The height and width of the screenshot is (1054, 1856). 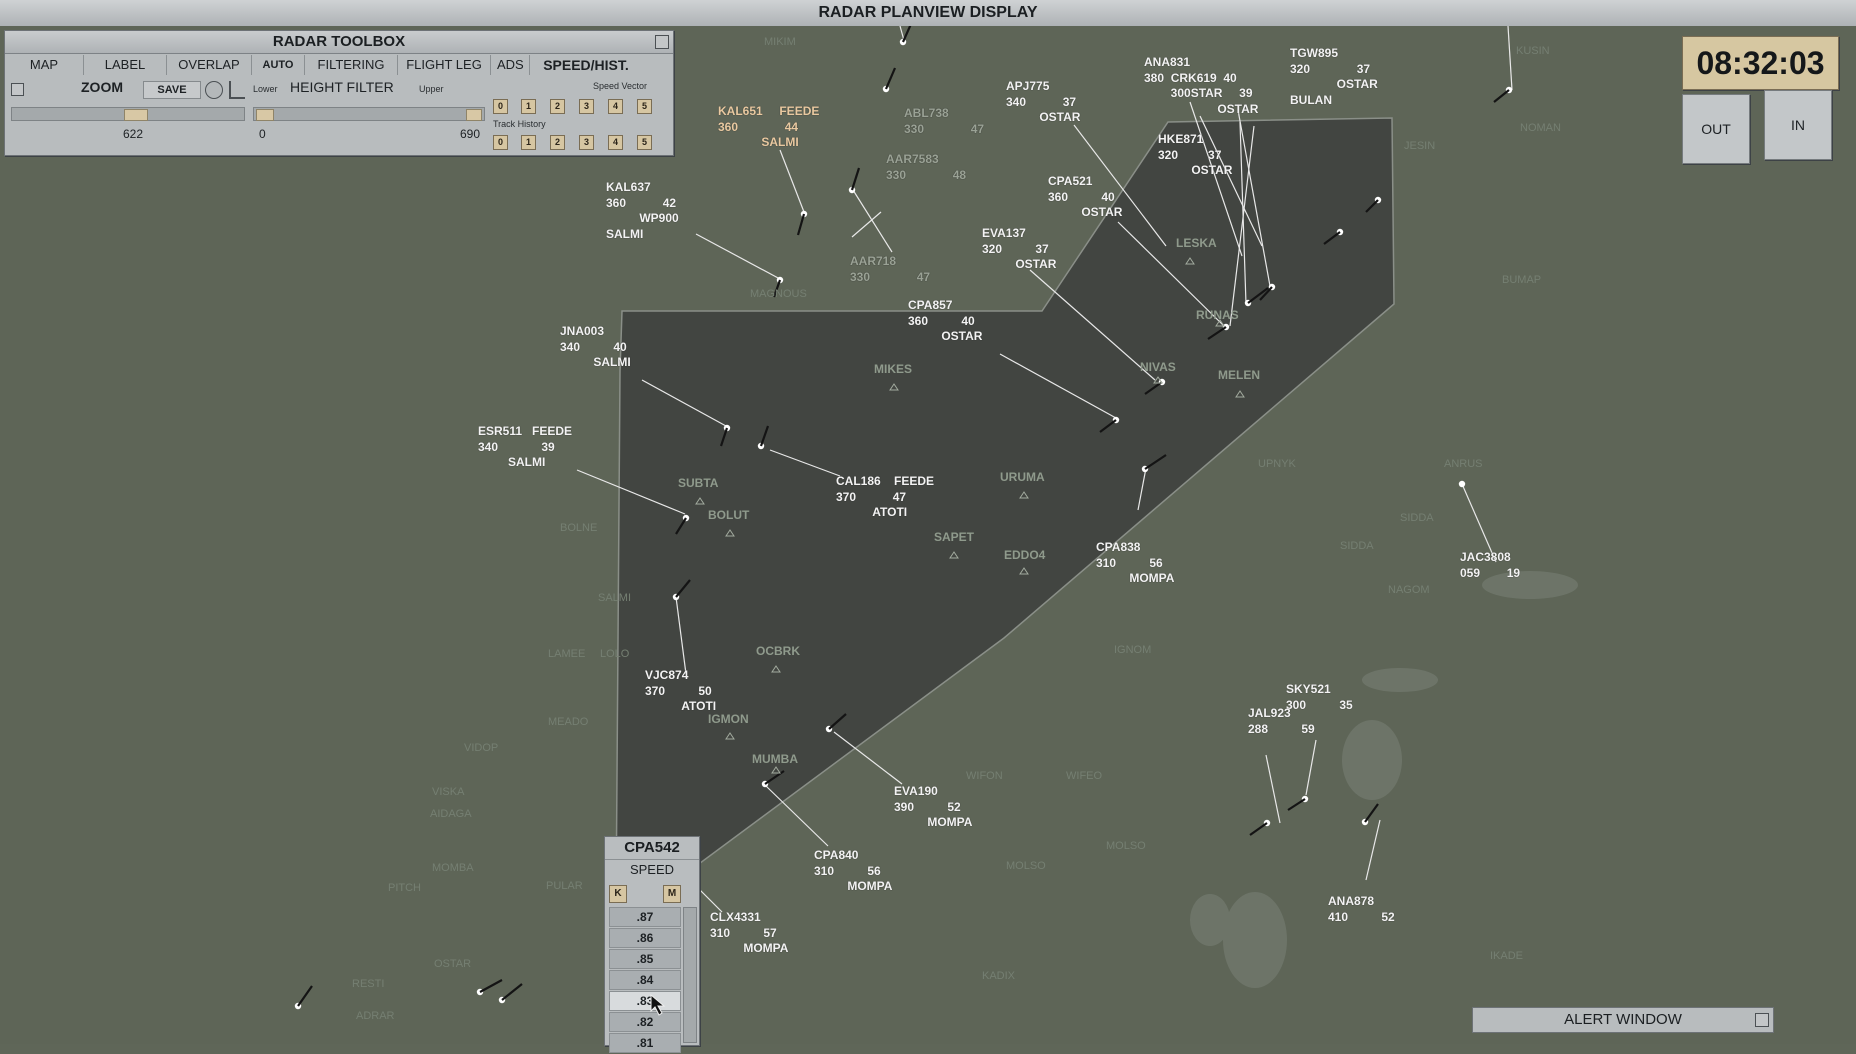 What do you see at coordinates (645, 980) in the screenshot?
I see `speed-option: .84` at bounding box center [645, 980].